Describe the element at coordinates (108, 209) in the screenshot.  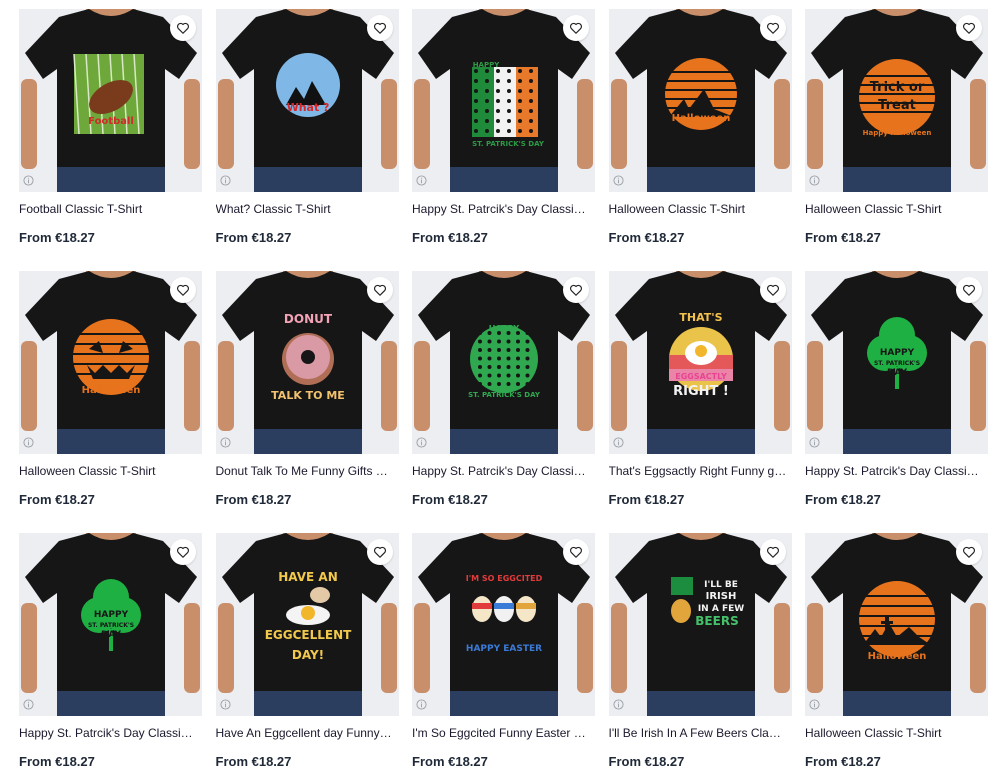
I see `product-title: Football Classic T-Shirt` at that location.